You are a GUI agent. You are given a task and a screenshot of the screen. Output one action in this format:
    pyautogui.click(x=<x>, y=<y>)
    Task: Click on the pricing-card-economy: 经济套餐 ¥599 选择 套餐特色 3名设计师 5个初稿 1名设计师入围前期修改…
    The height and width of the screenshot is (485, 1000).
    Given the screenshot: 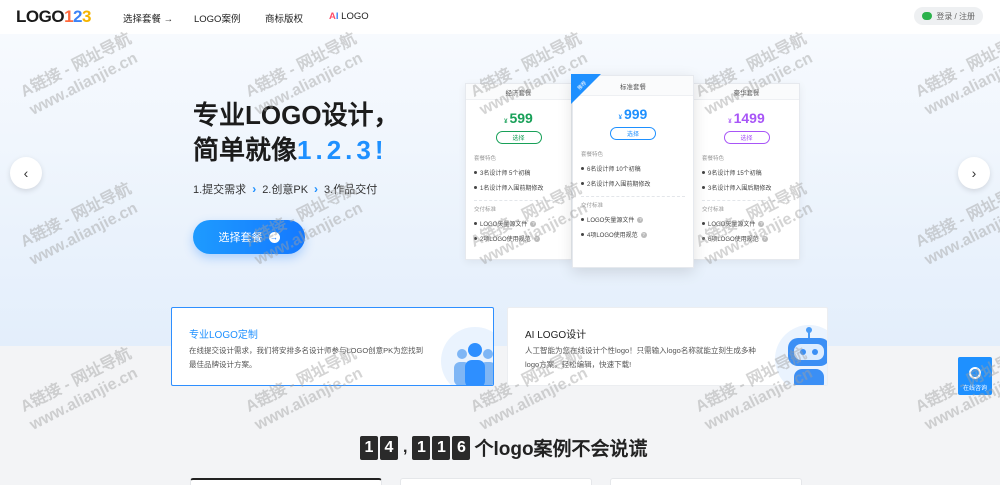 What is the action you would take?
    pyautogui.click(x=518, y=171)
    